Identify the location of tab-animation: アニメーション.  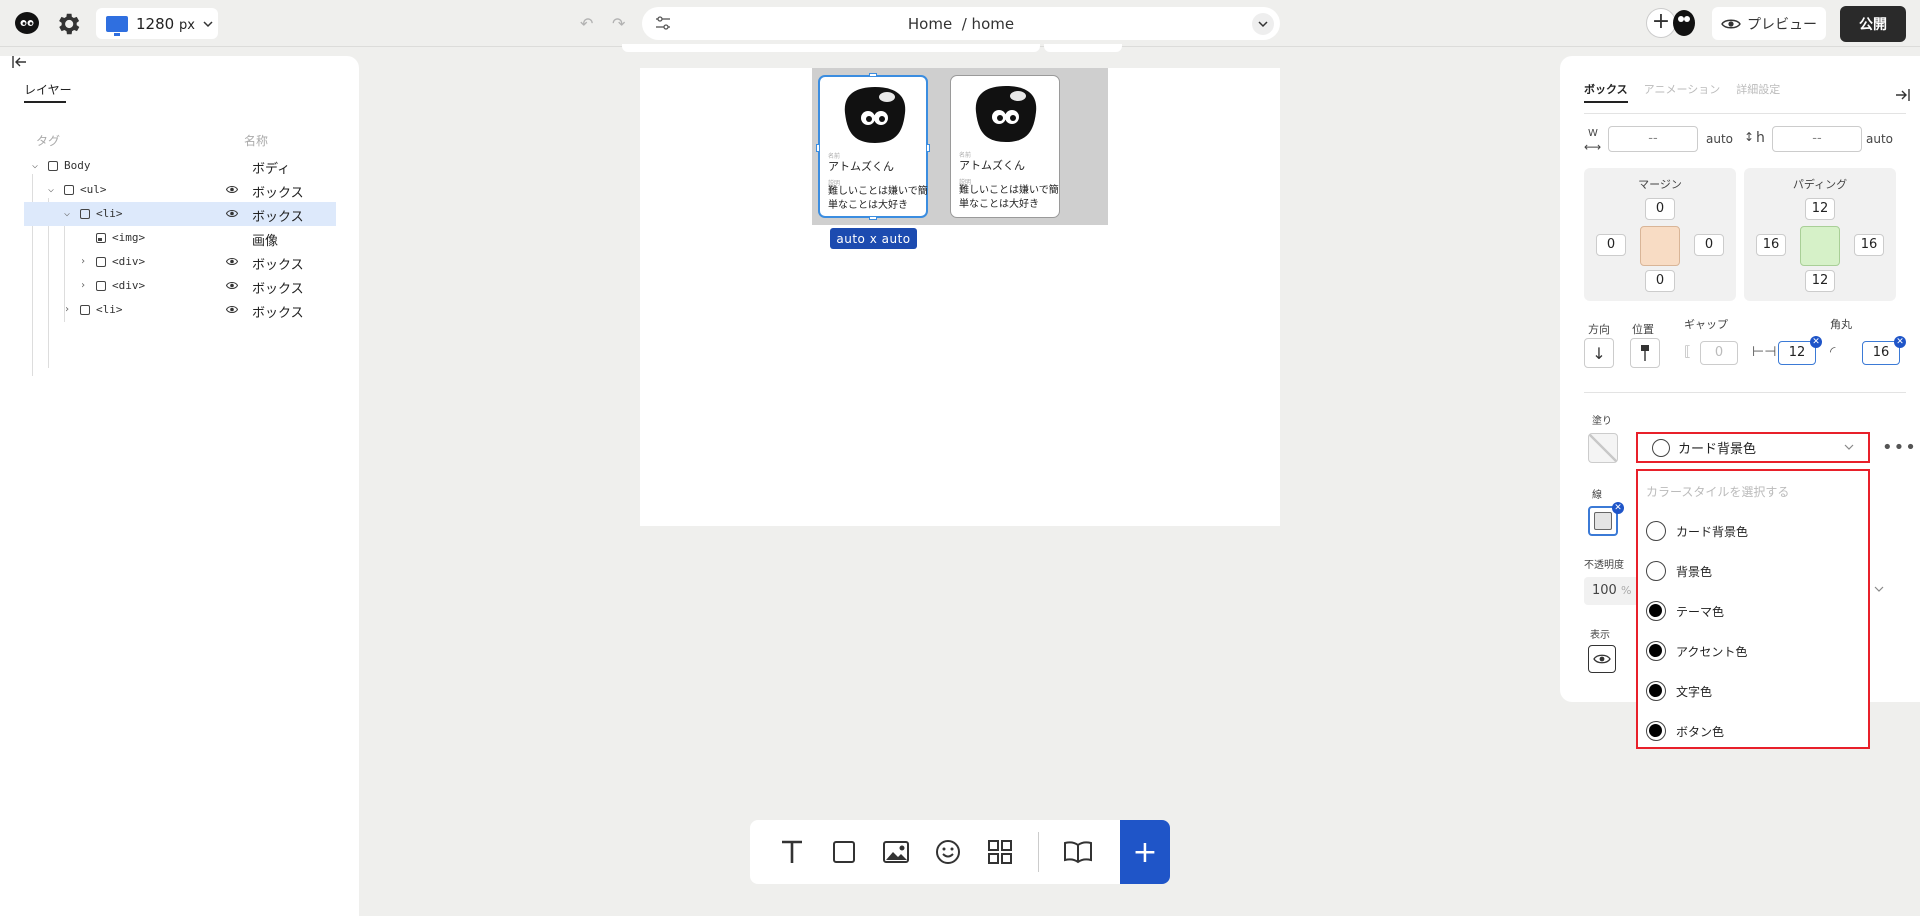
(1682, 89).